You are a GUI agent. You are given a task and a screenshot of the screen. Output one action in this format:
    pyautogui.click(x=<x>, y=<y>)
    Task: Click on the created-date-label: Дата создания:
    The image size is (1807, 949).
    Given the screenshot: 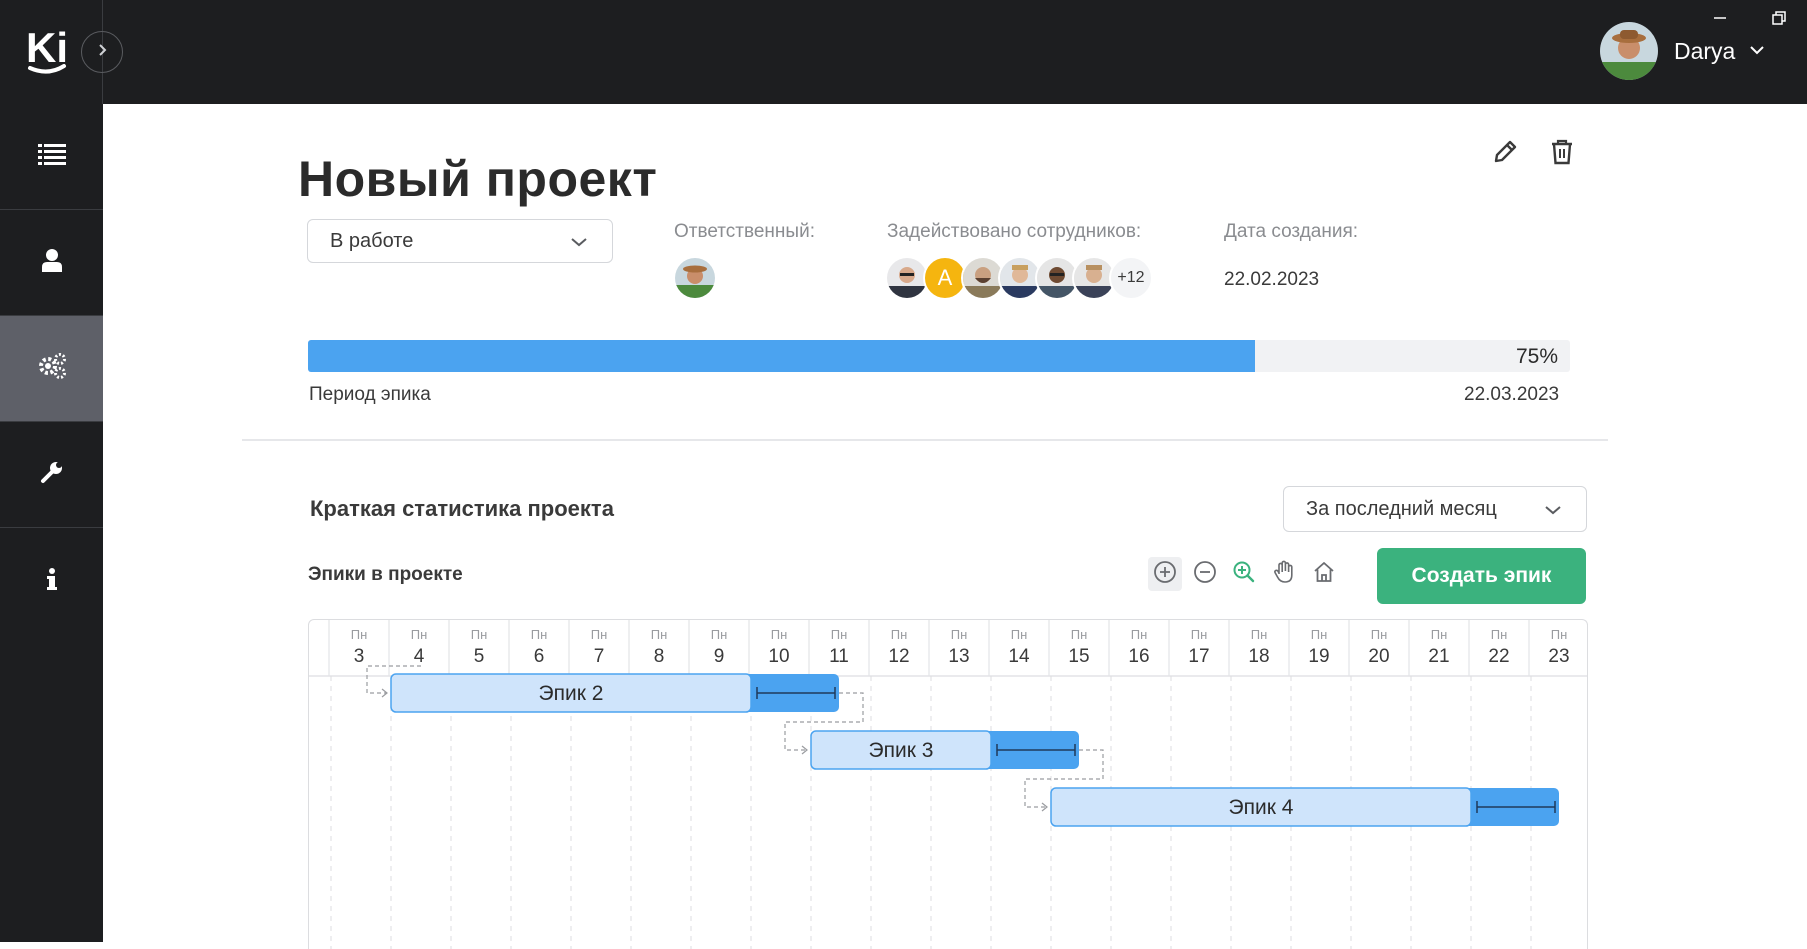 What is the action you would take?
    pyautogui.click(x=1291, y=231)
    